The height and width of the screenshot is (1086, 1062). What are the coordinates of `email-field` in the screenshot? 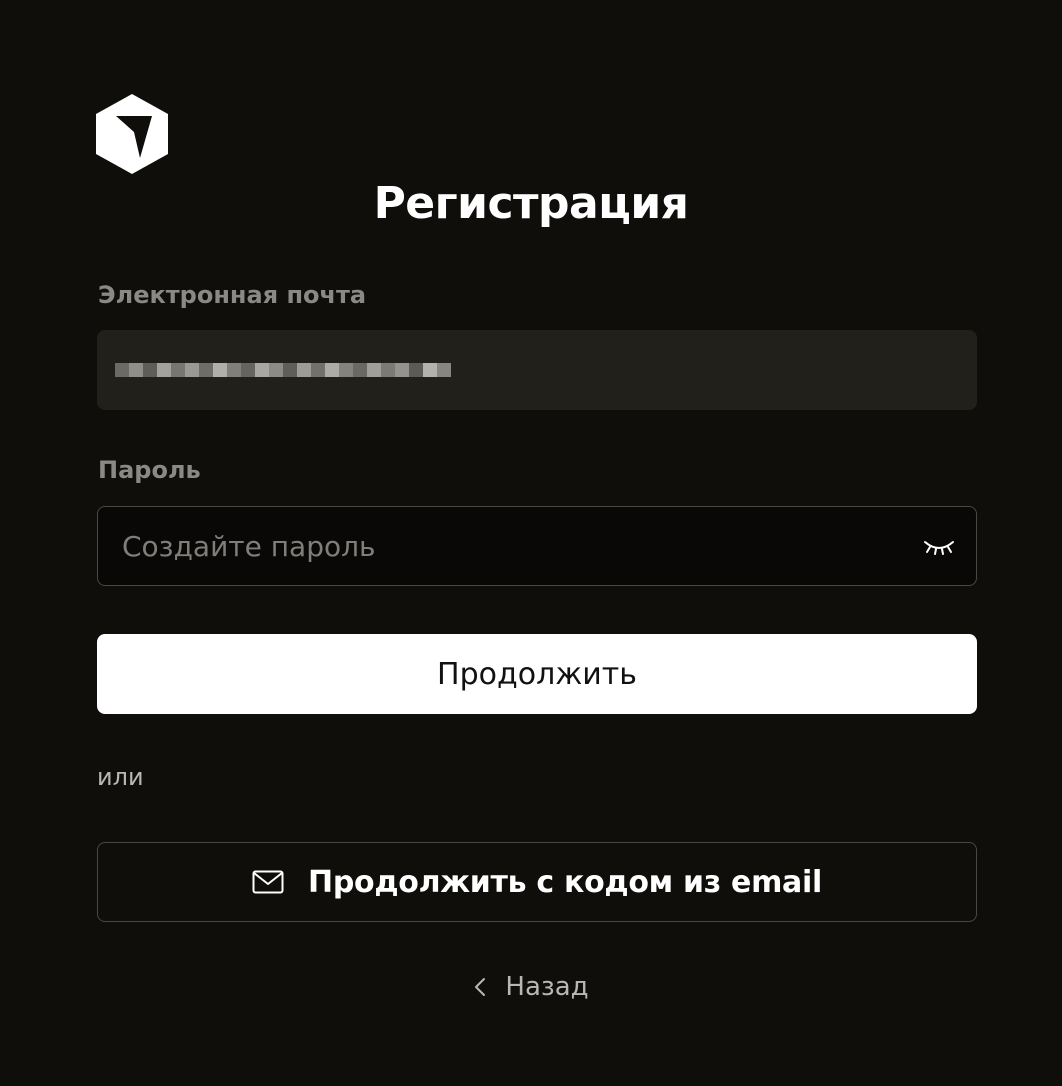 It's located at (537, 370).